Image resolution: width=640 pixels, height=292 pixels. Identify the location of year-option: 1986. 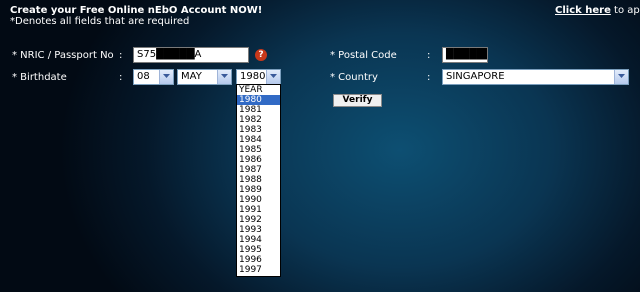
(258, 160).